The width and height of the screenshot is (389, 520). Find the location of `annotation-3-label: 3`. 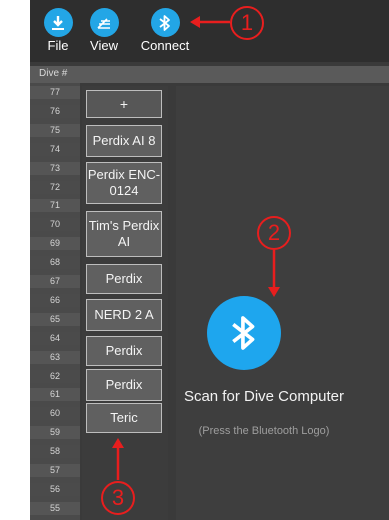

annotation-3-label: 3 is located at coordinates (118, 497).